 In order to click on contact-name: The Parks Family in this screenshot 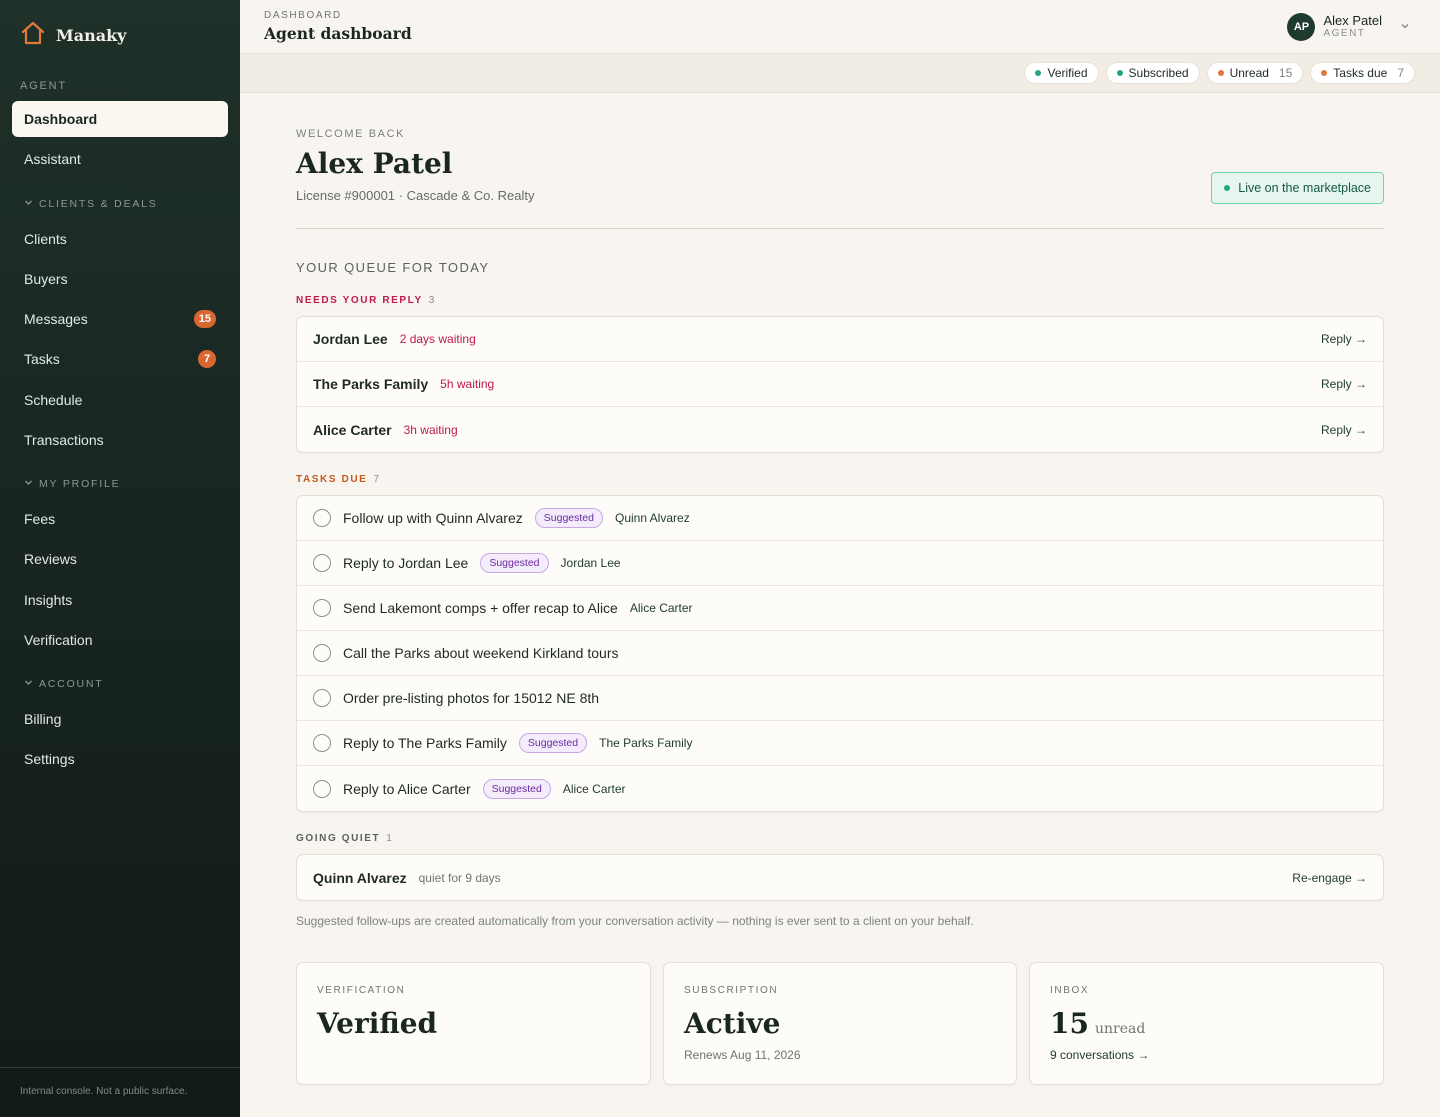, I will do `click(371, 384)`.